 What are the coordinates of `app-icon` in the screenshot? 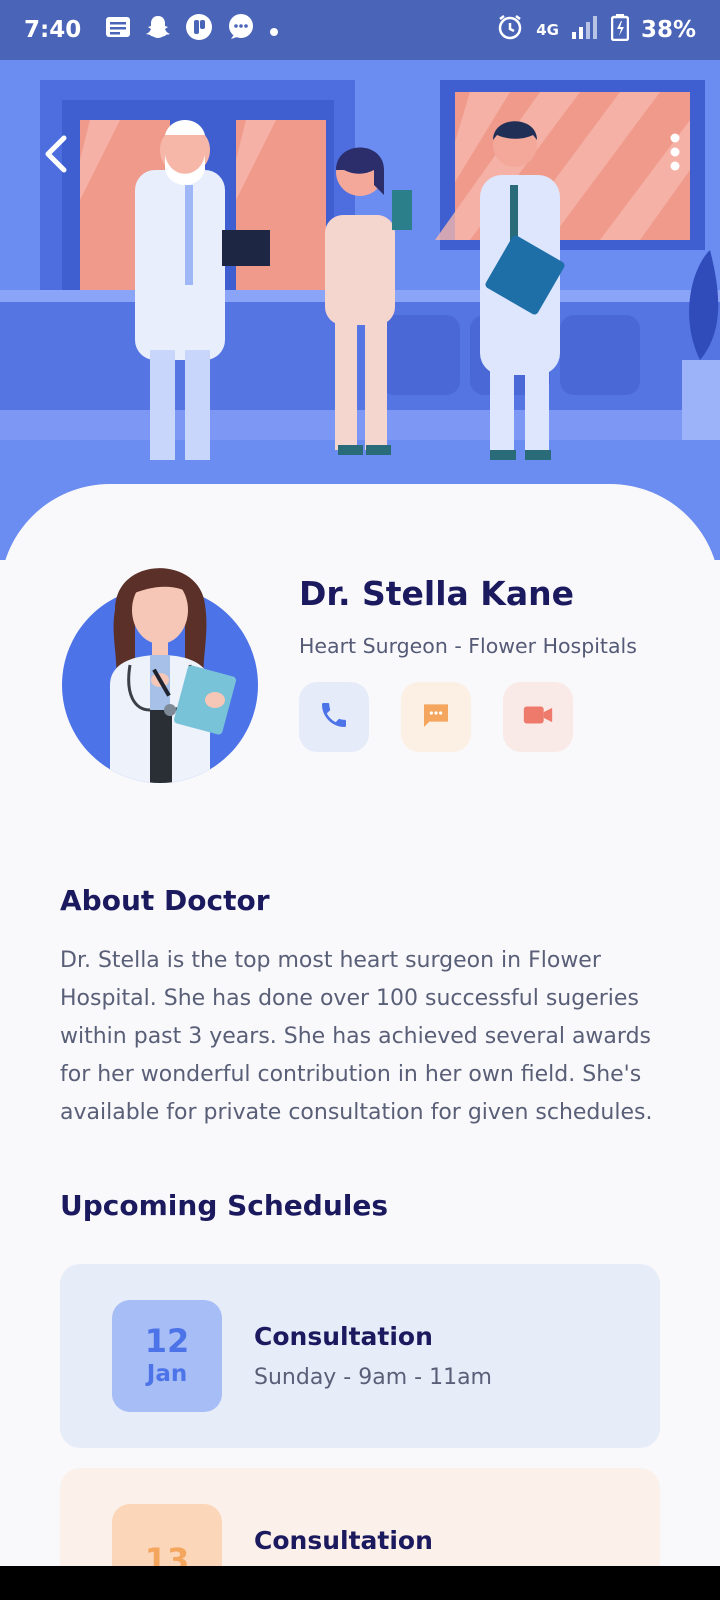 It's located at (199, 30).